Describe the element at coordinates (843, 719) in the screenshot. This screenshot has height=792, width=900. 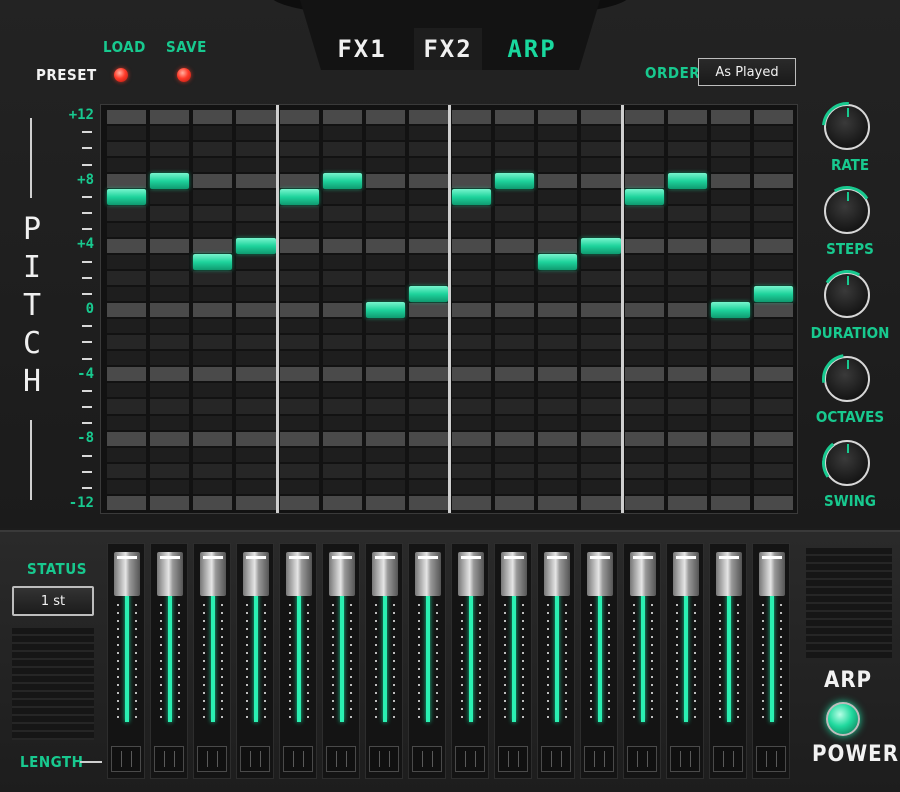
I see `arp-power-button` at that location.